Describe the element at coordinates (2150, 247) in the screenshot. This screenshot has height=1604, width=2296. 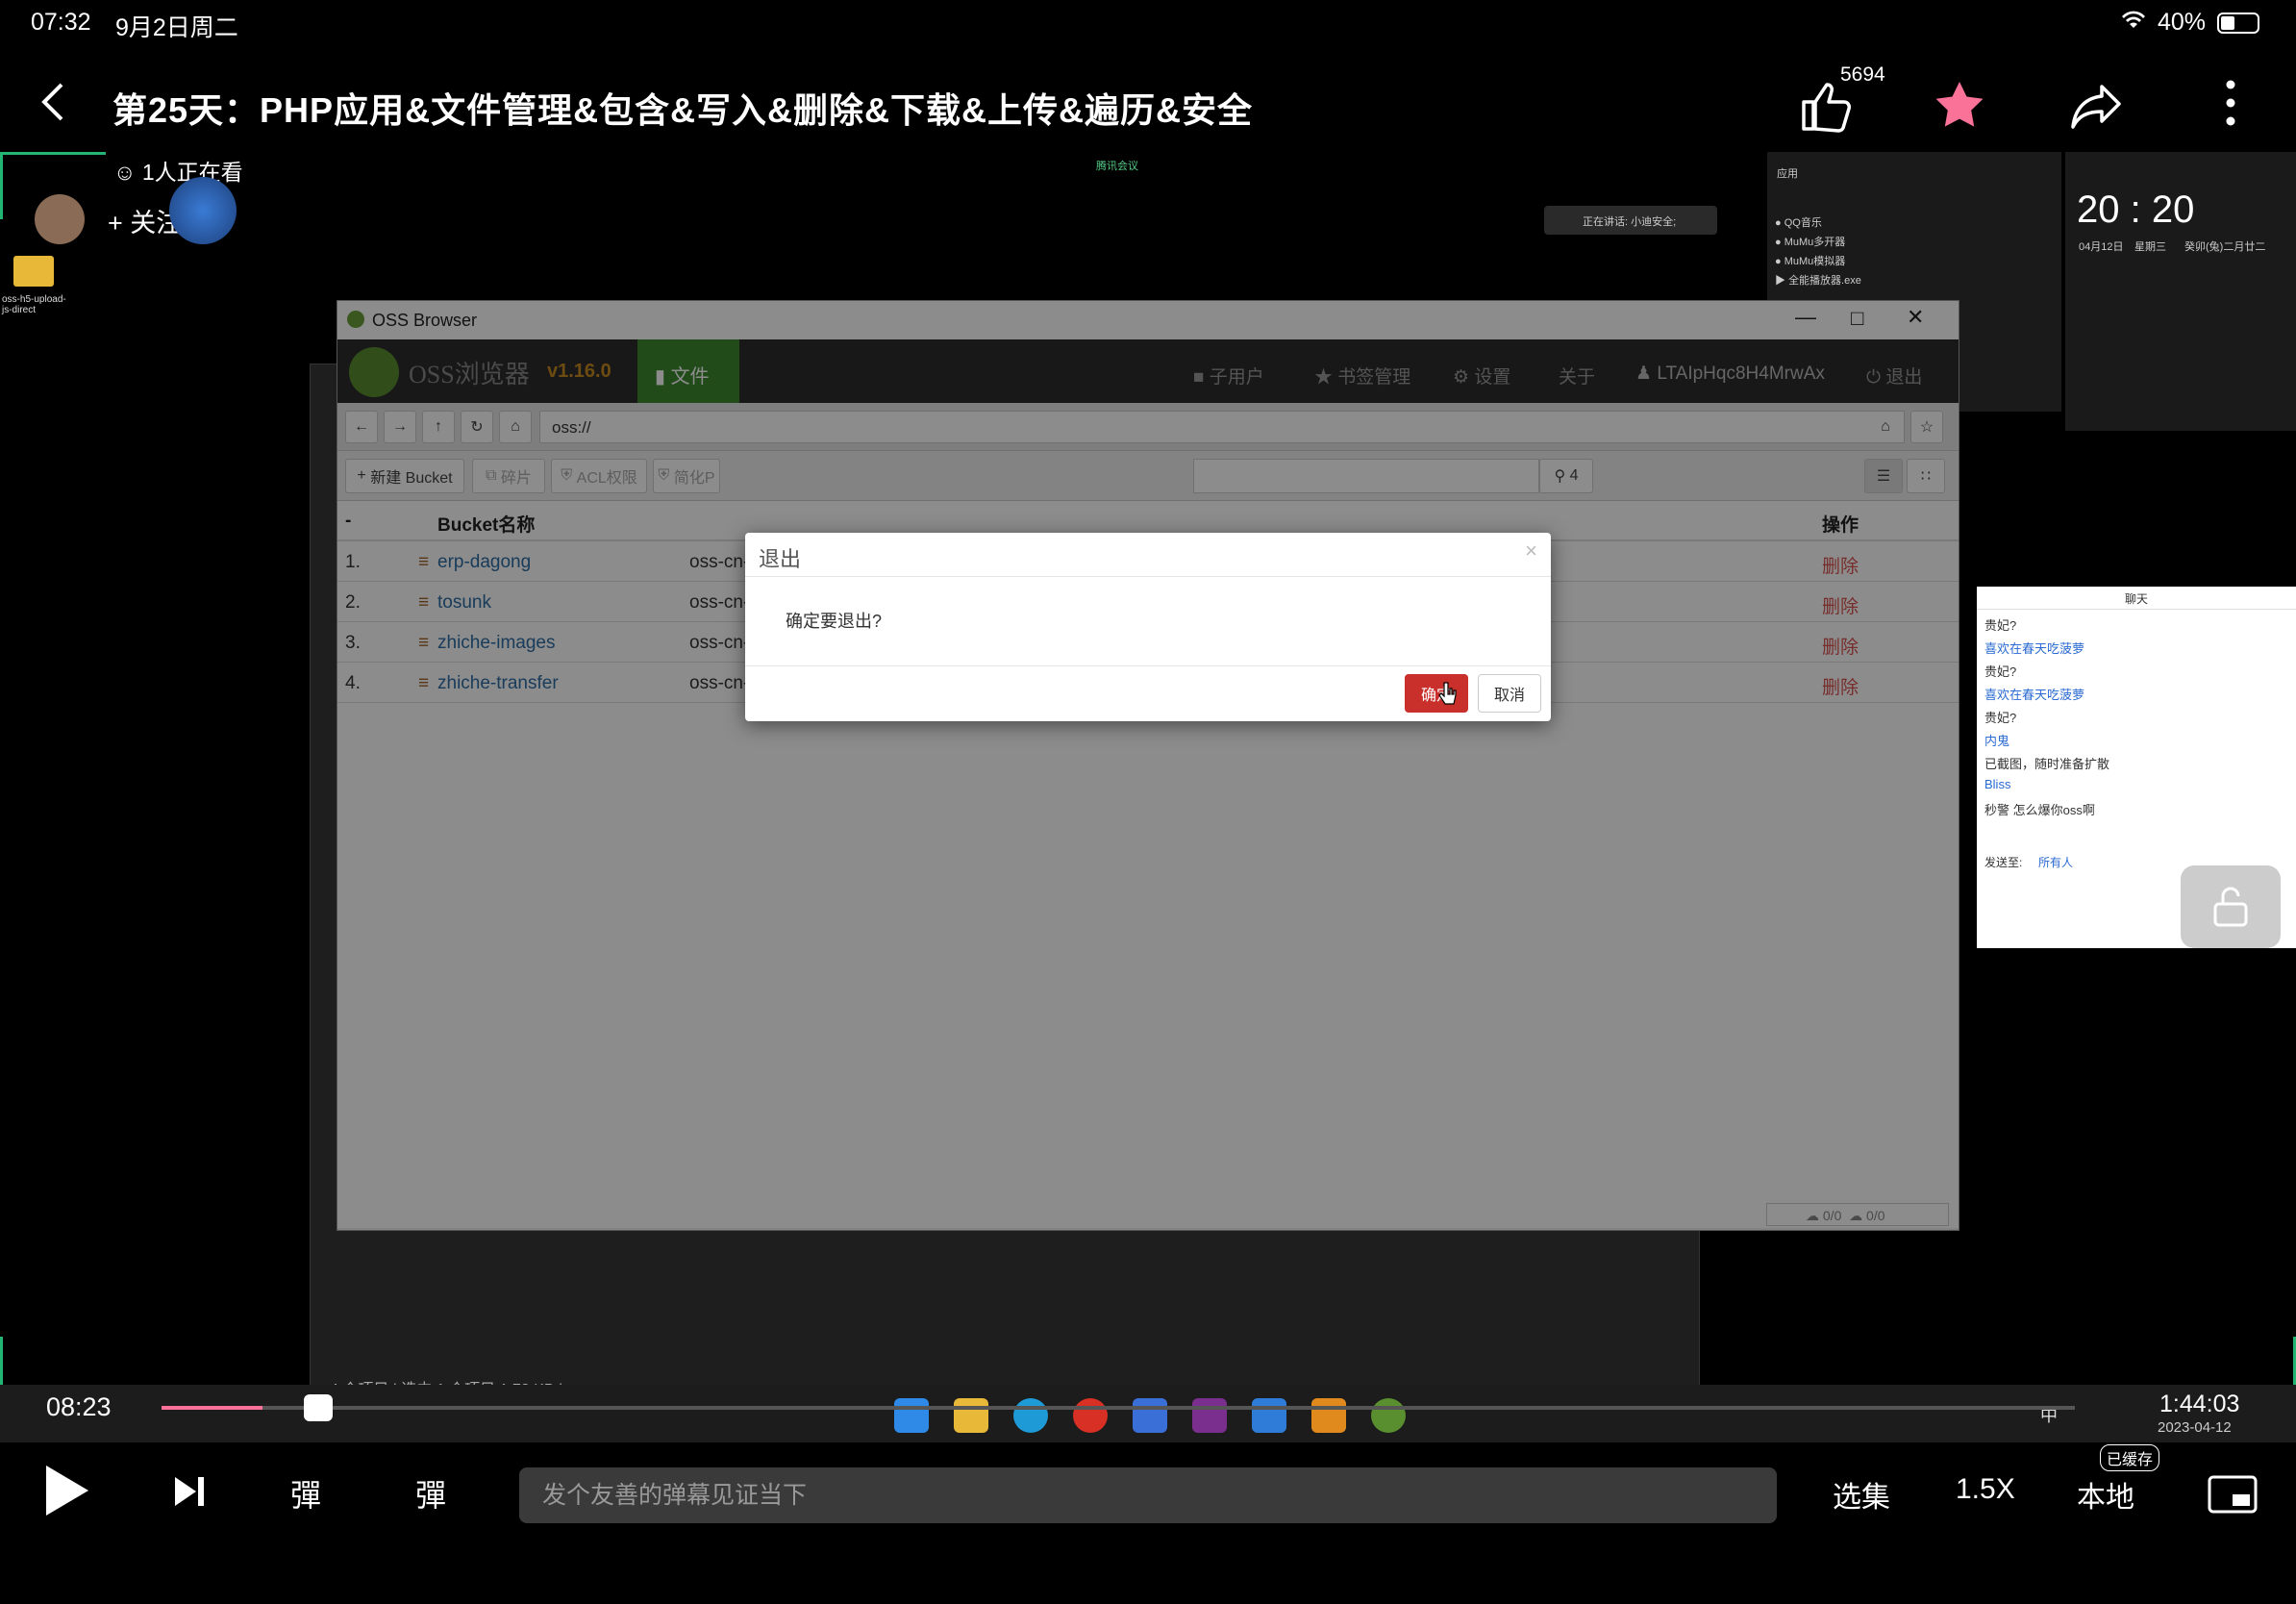
I see `widget-weekday: 星期三` at that location.